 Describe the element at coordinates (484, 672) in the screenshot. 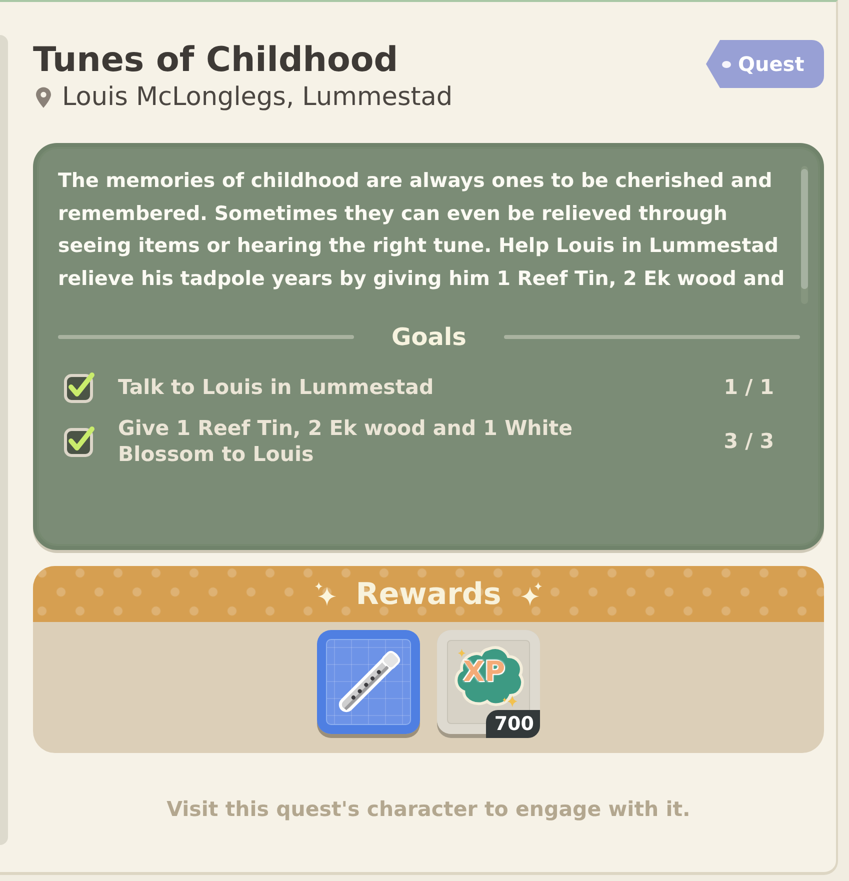

I see `xp-label: XP` at that location.